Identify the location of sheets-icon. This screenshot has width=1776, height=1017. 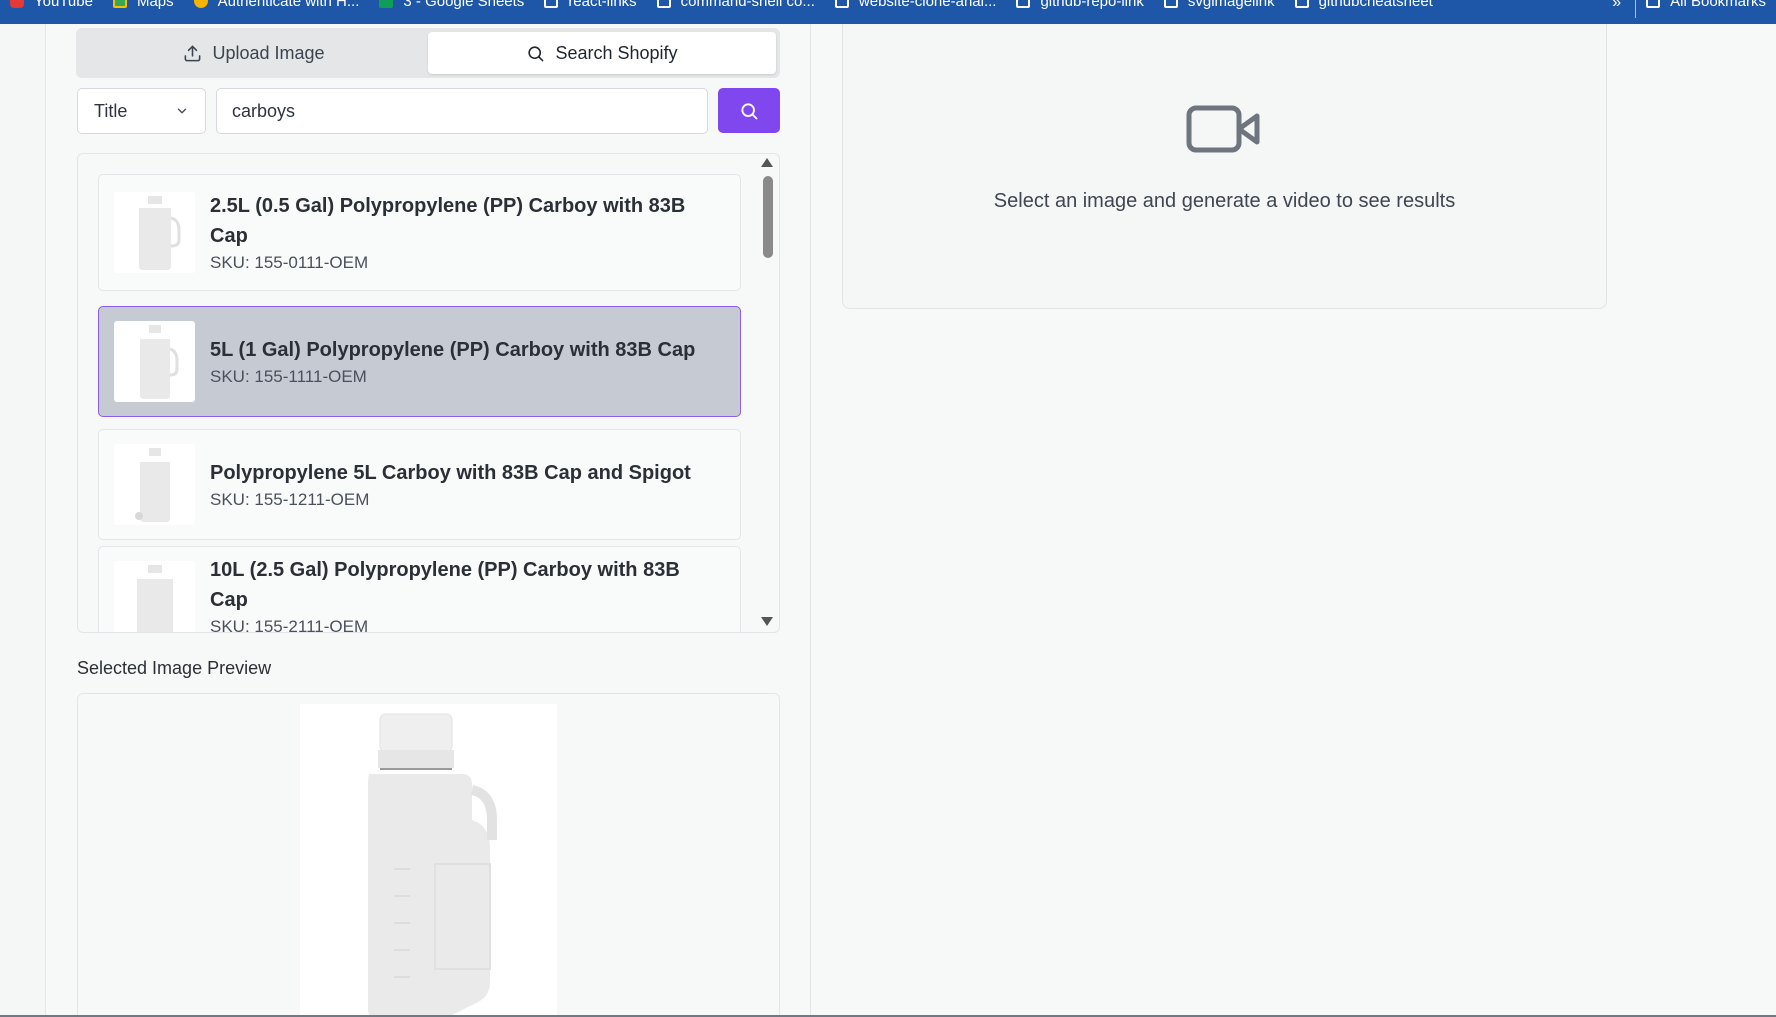
(386, 4).